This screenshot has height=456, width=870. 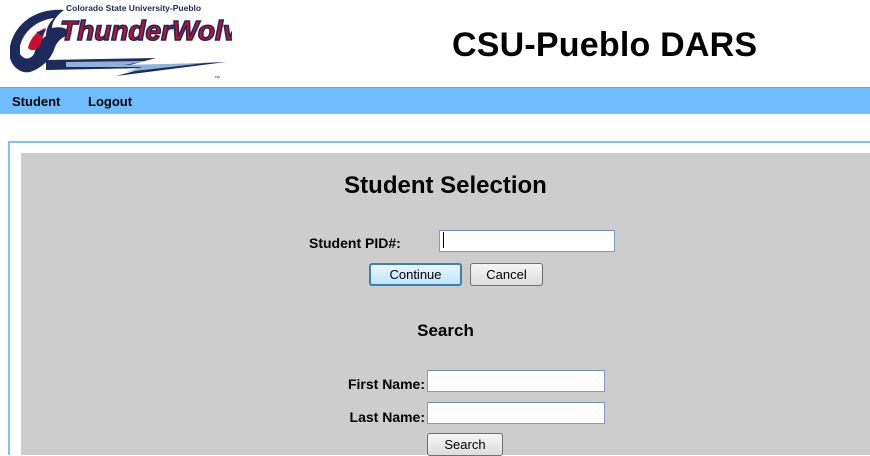 I want to click on app-title: CSU-Pueblo DARS, so click(x=605, y=45).